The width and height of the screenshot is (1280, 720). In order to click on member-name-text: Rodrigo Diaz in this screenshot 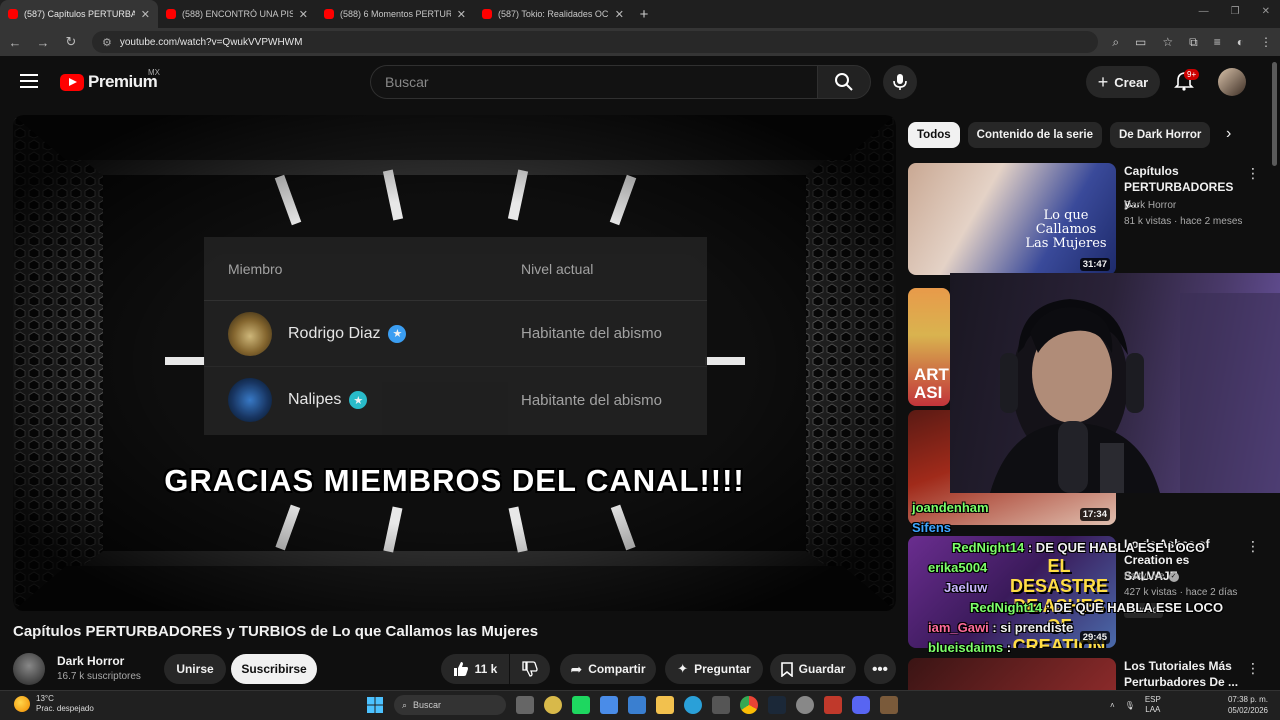, I will do `click(334, 333)`.